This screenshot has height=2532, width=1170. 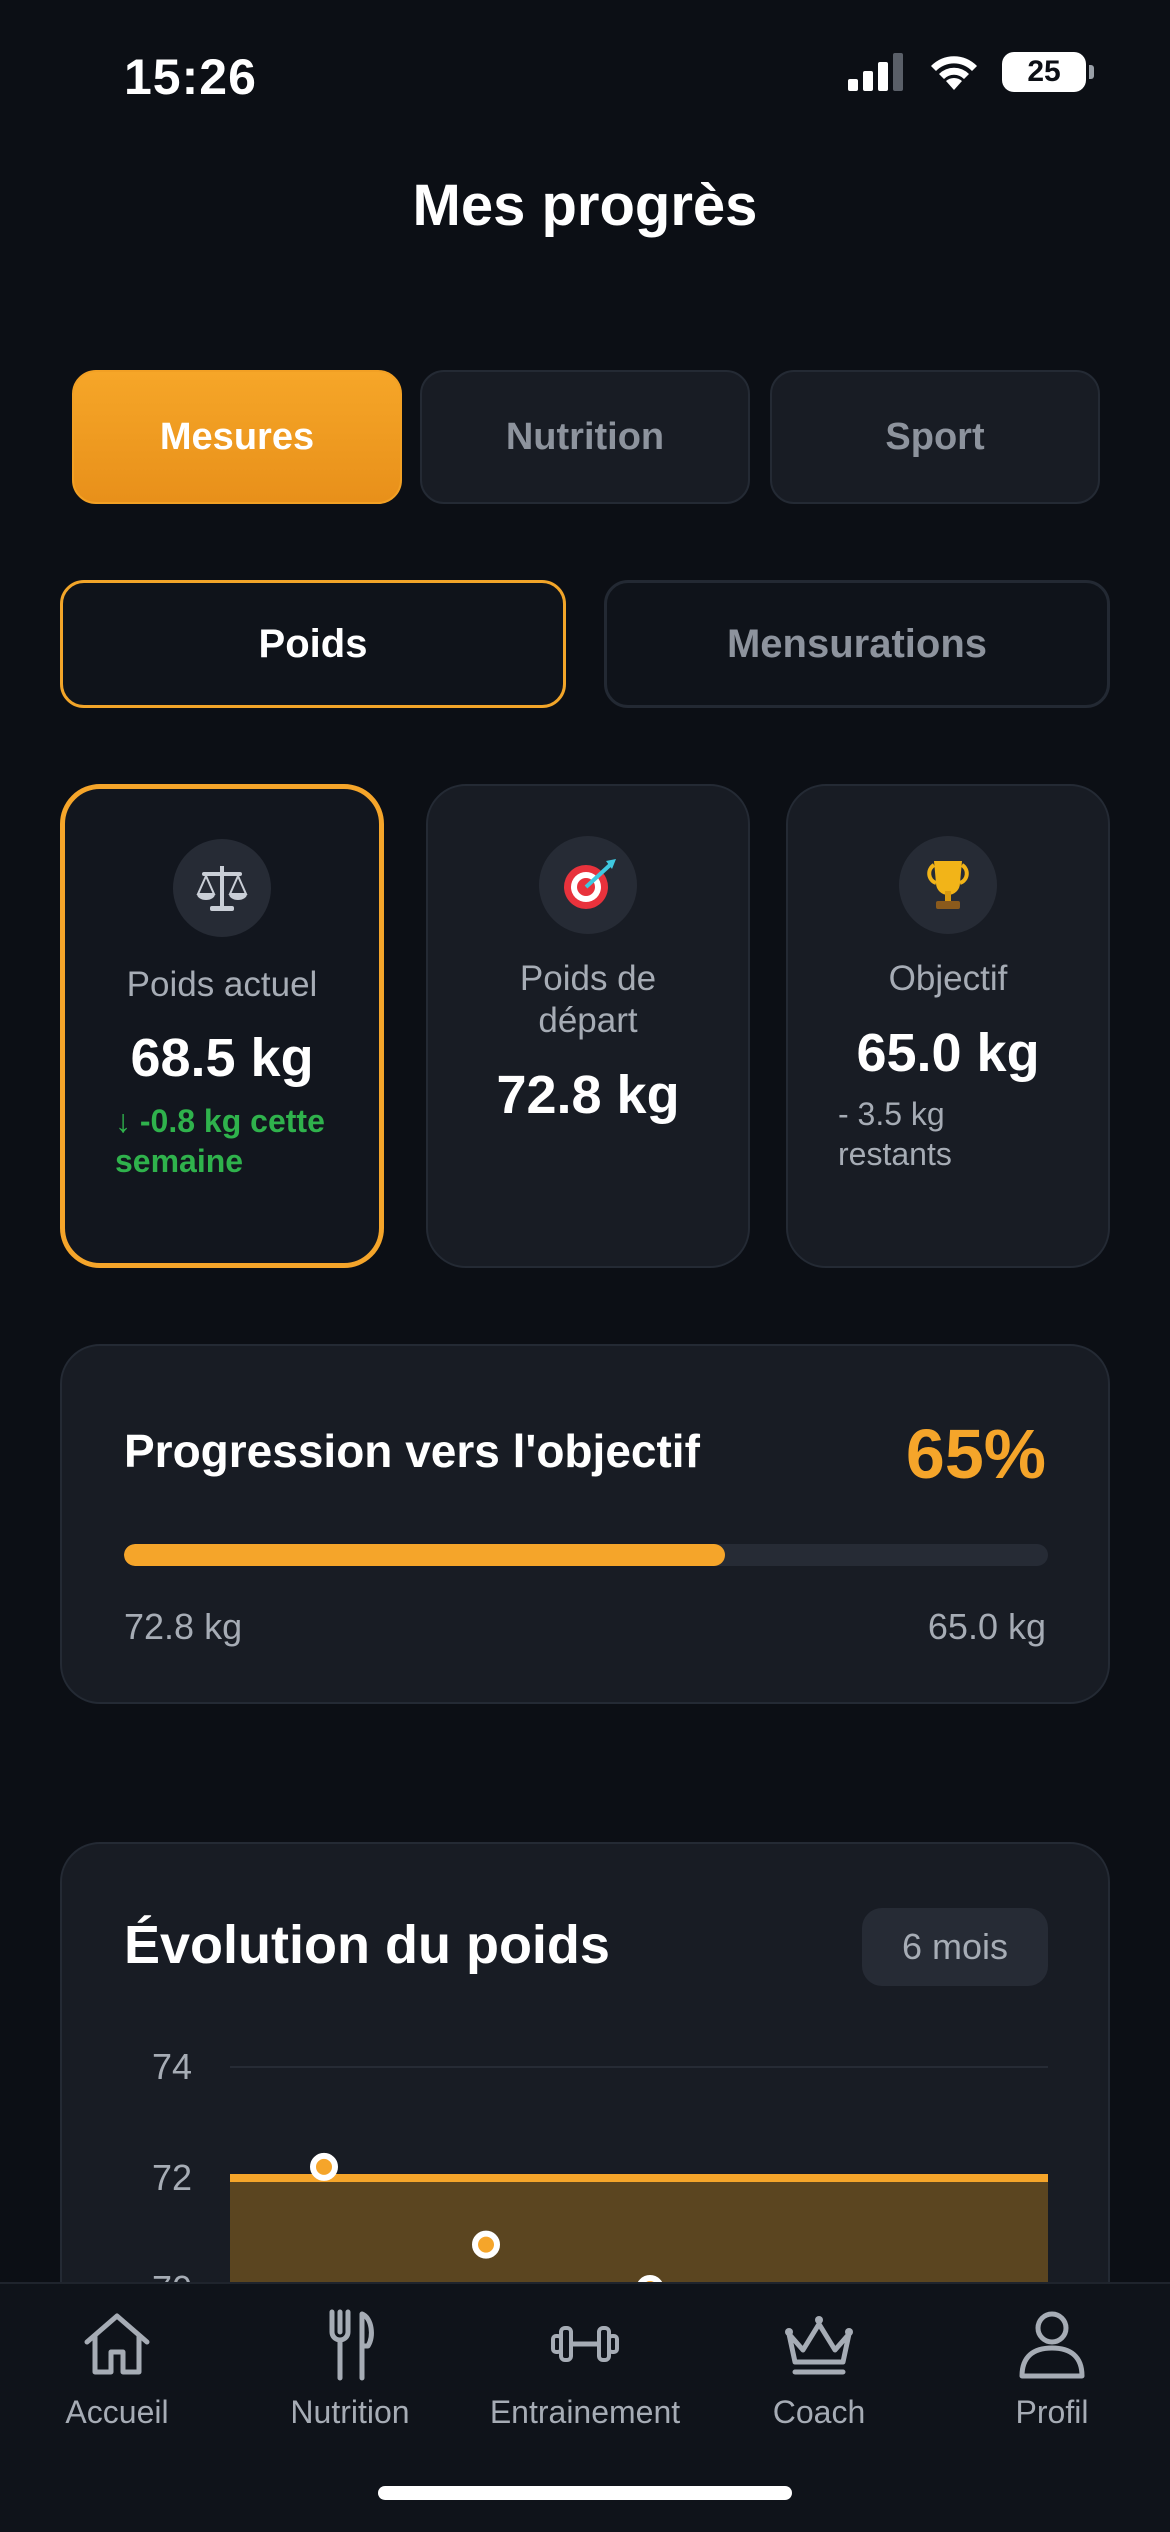 I want to click on home-indicator, so click(x=585, y=2493).